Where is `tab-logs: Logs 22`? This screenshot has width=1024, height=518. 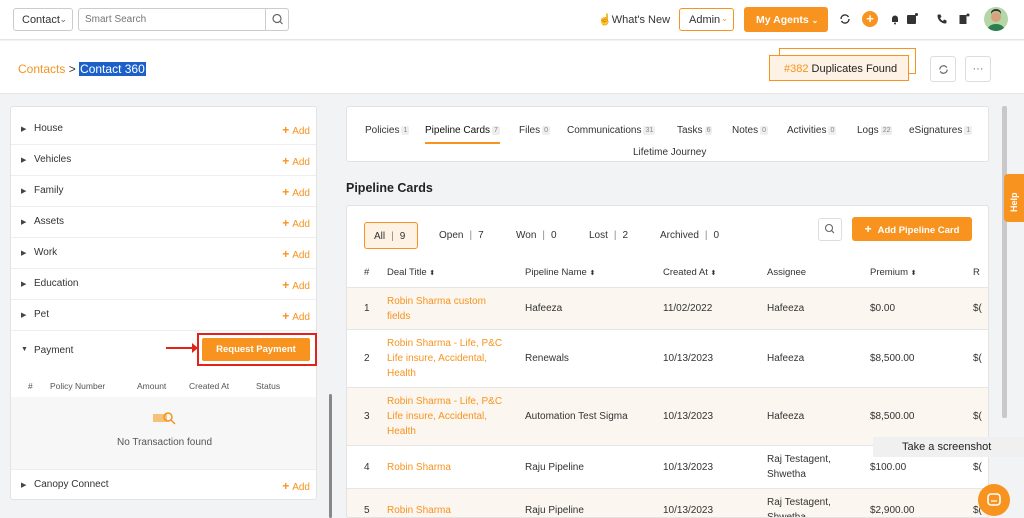
tab-logs: Logs 22 is located at coordinates (875, 130).